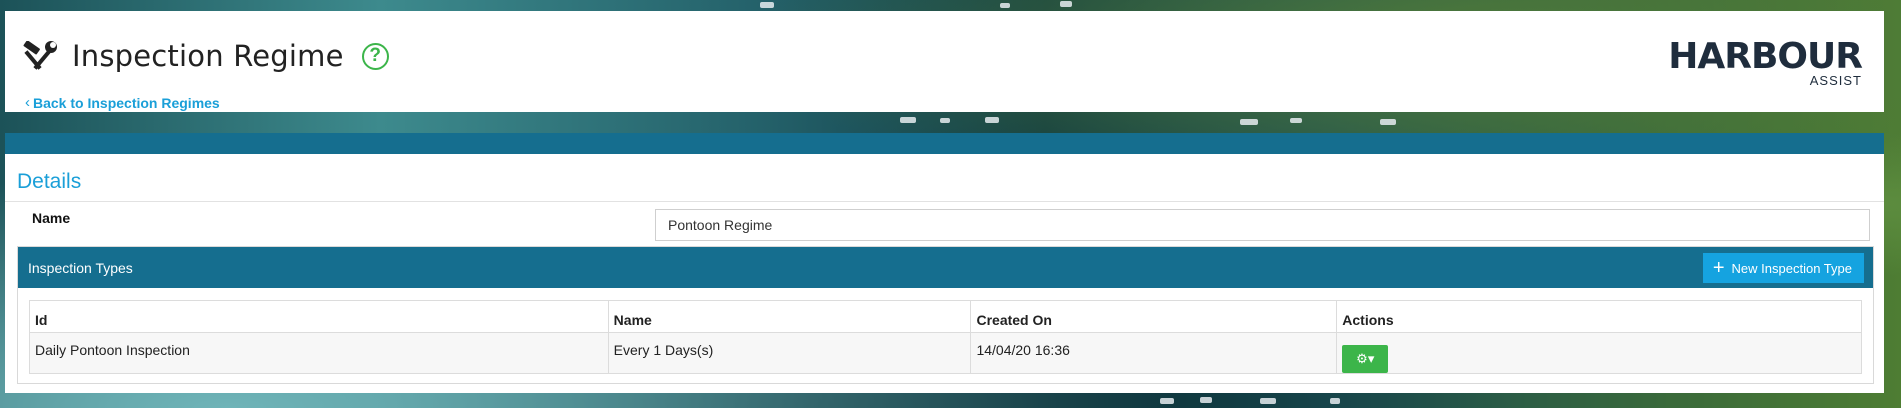  Describe the element at coordinates (80, 268) in the screenshot. I see `inspection-types-title: Inspection Types` at that location.